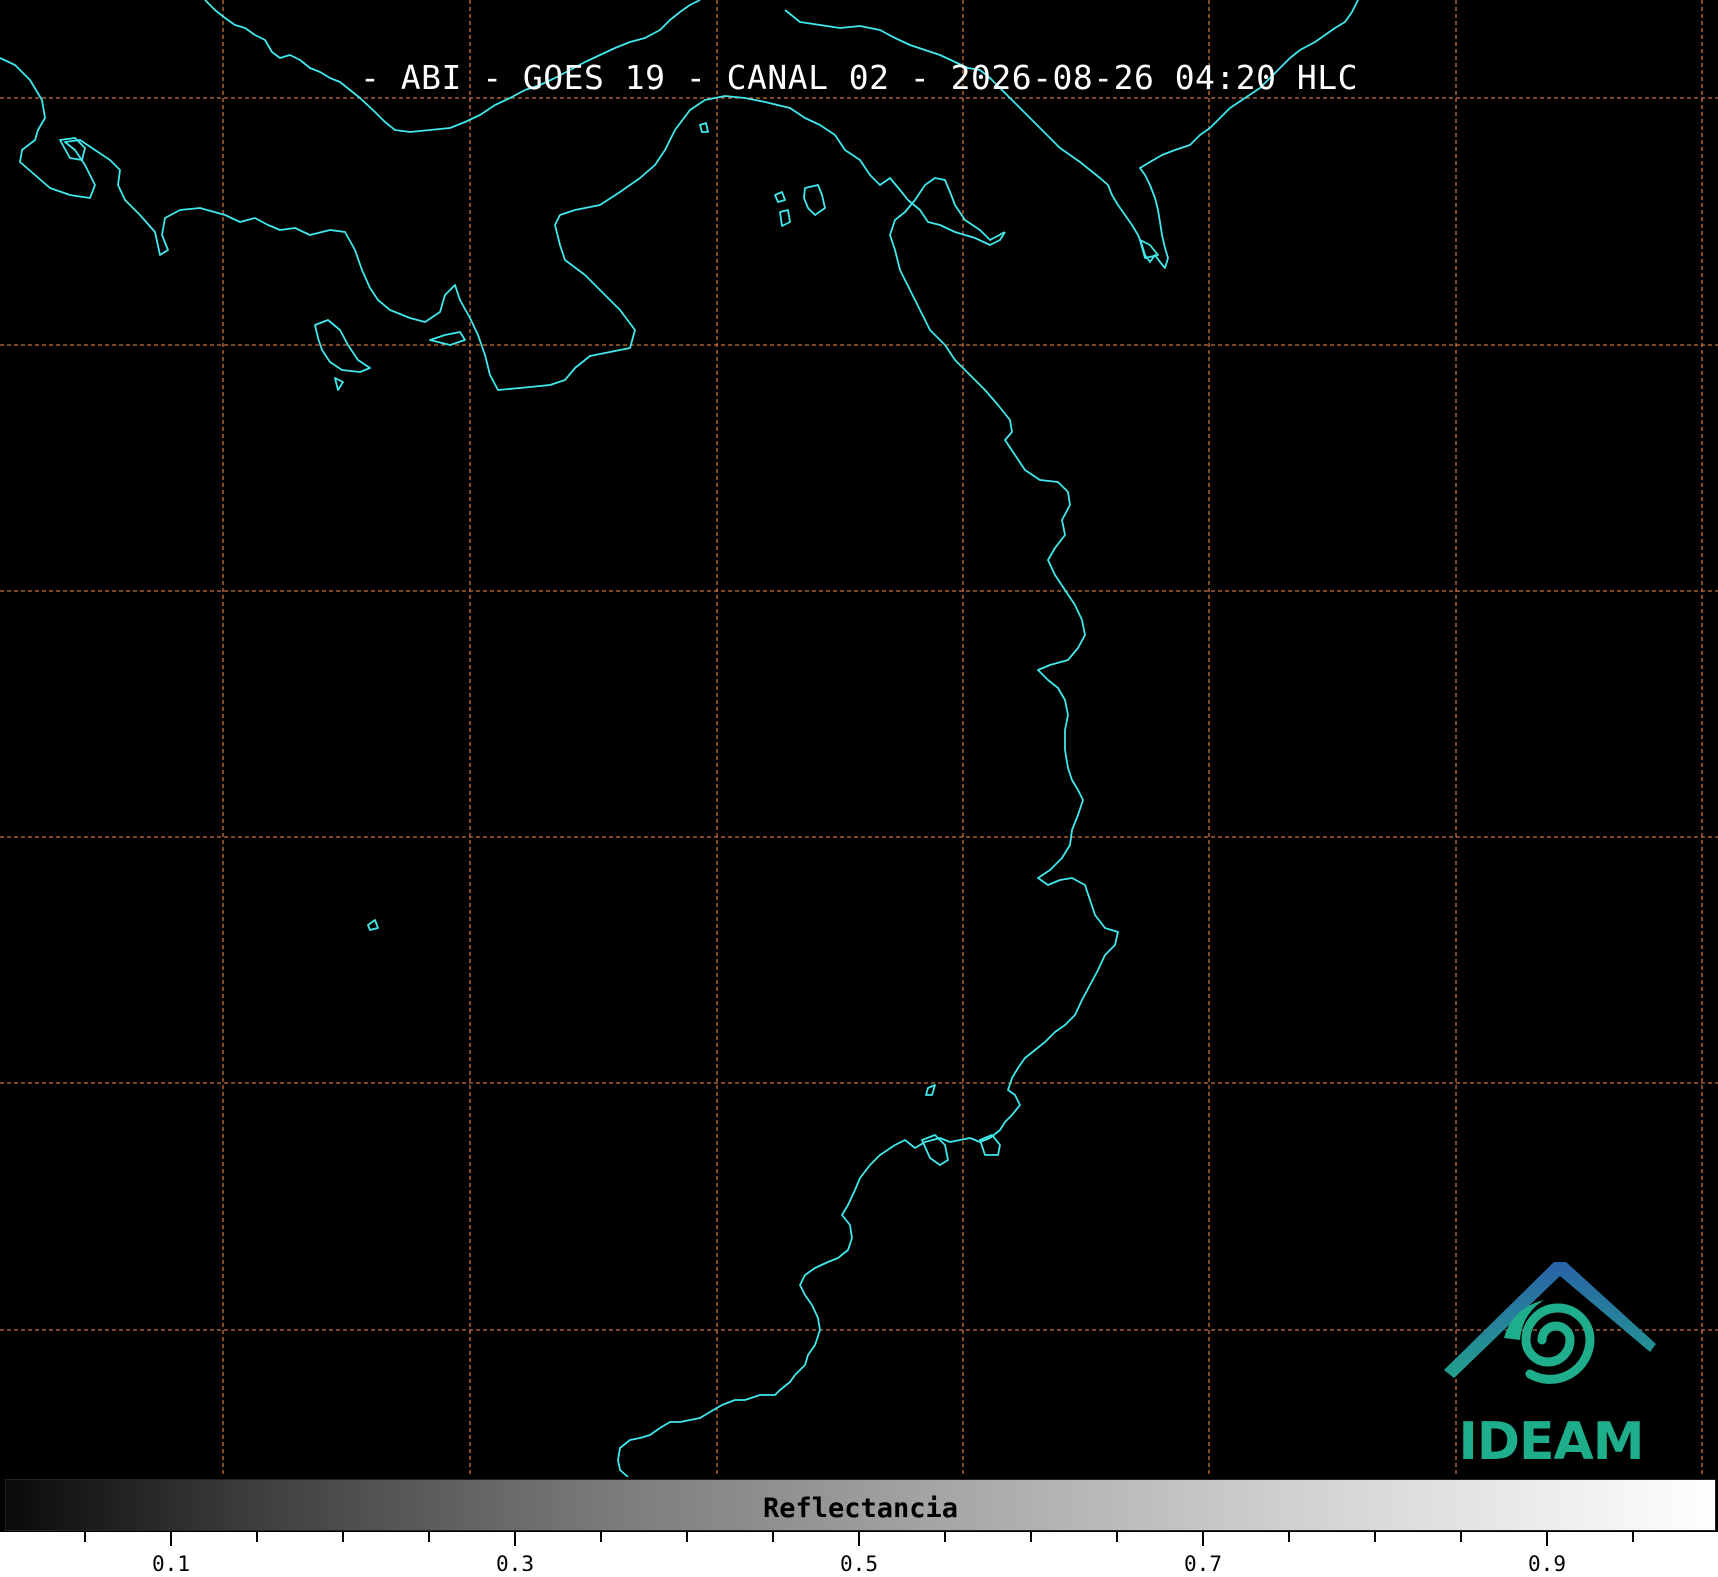  What do you see at coordinates (1551, 1442) in the screenshot?
I see `logo-text: IDEAM` at bounding box center [1551, 1442].